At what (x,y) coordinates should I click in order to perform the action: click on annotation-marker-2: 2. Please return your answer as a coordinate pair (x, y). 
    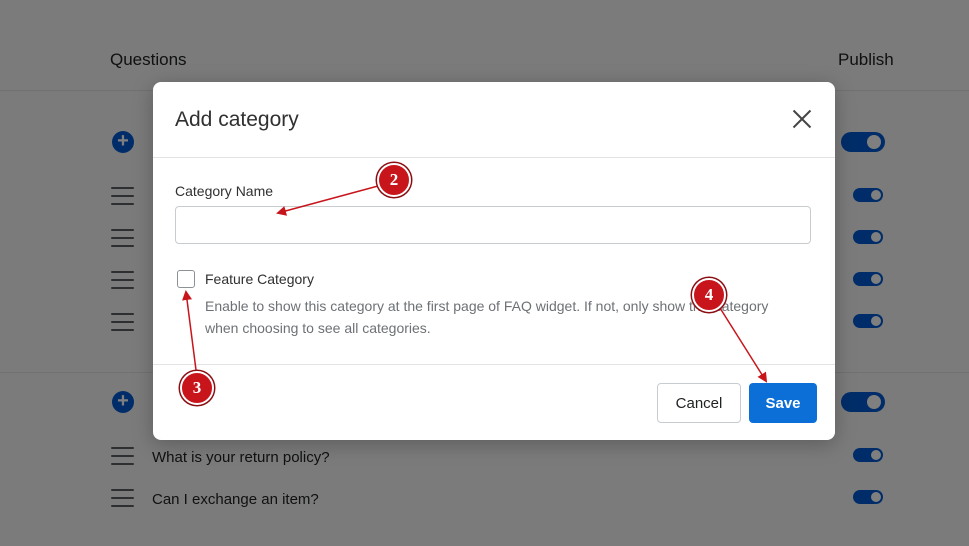
    Looking at the image, I should click on (394, 180).